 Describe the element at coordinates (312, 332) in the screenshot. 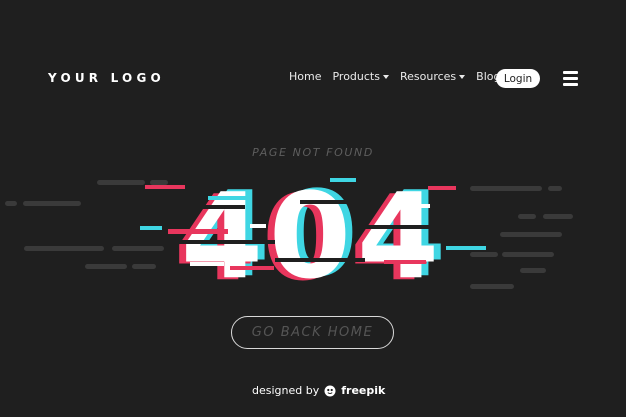

I see `go-back-home-button: GO BACK HOME` at that location.